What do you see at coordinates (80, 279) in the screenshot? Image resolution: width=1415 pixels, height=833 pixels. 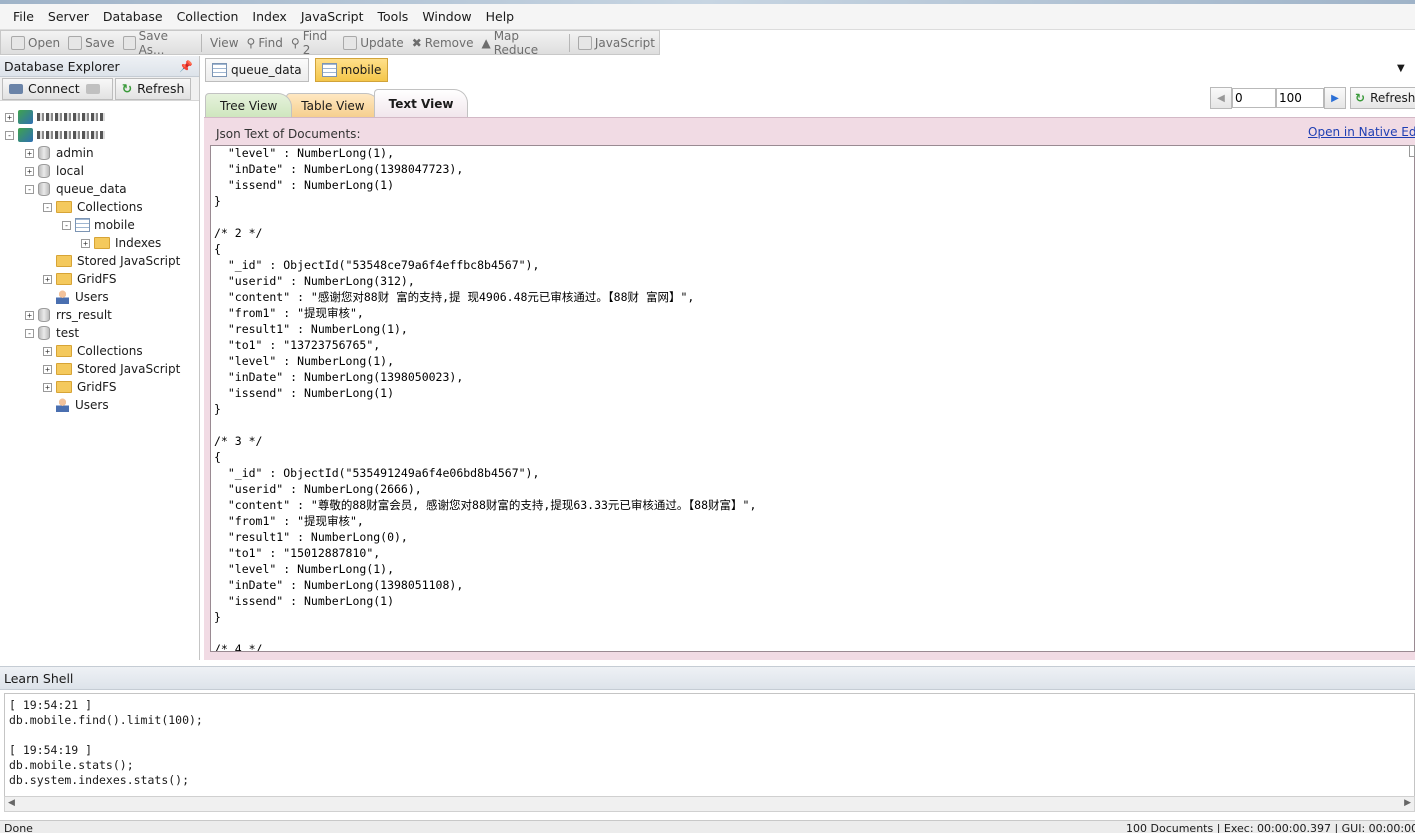 I see `tree-gridfs: + GridFS` at bounding box center [80, 279].